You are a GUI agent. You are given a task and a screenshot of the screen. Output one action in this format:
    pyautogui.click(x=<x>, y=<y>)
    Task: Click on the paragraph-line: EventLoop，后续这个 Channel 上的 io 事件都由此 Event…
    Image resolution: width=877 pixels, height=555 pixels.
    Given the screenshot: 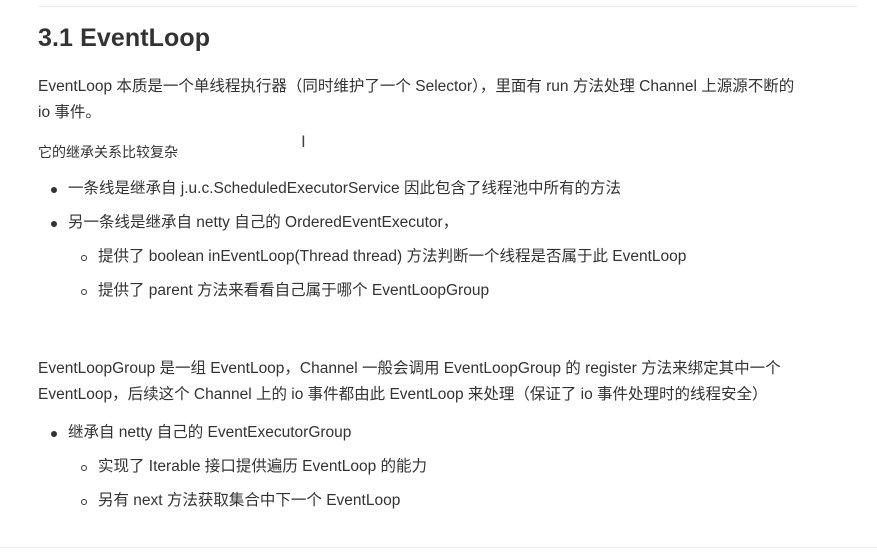 What is the action you would take?
    pyautogui.click(x=403, y=394)
    